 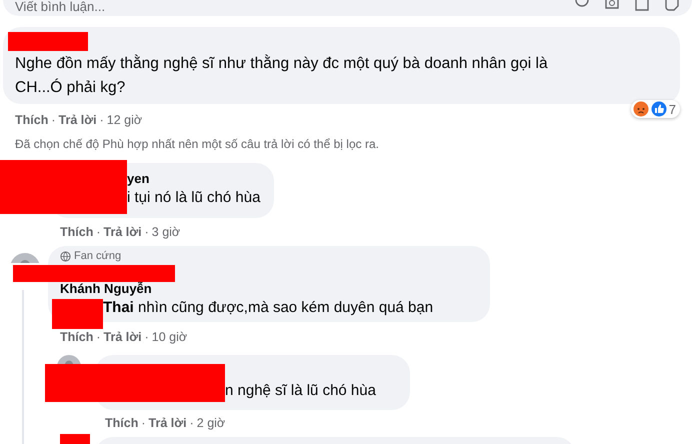 What do you see at coordinates (658, 109) in the screenshot?
I see `thumbs-up-icon` at bounding box center [658, 109].